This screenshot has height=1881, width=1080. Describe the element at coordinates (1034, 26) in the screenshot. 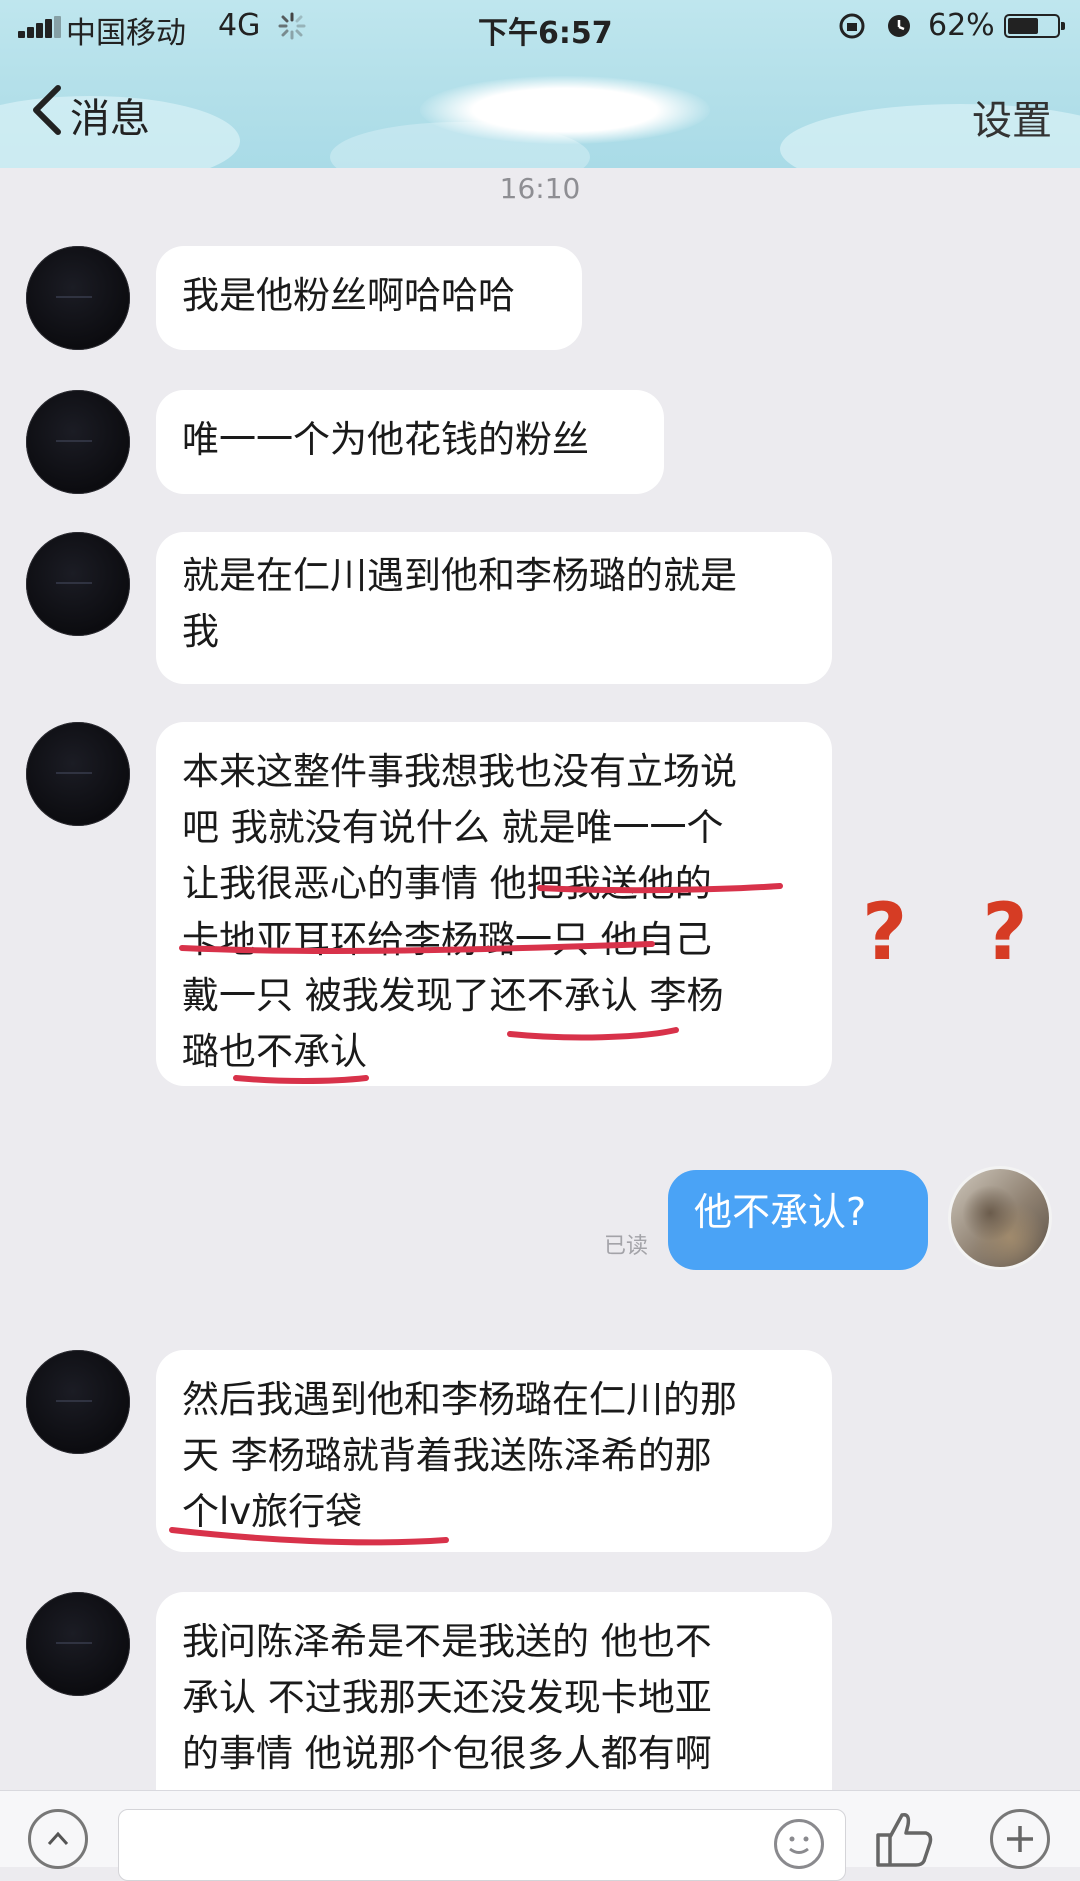

I see `battery-icon` at that location.